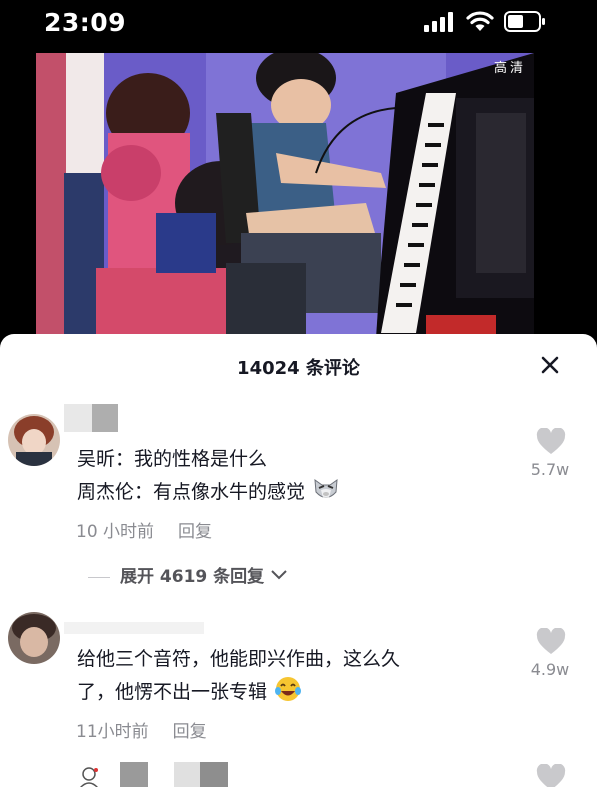  Describe the element at coordinates (99, 577) in the screenshot. I see `divider-line` at that location.